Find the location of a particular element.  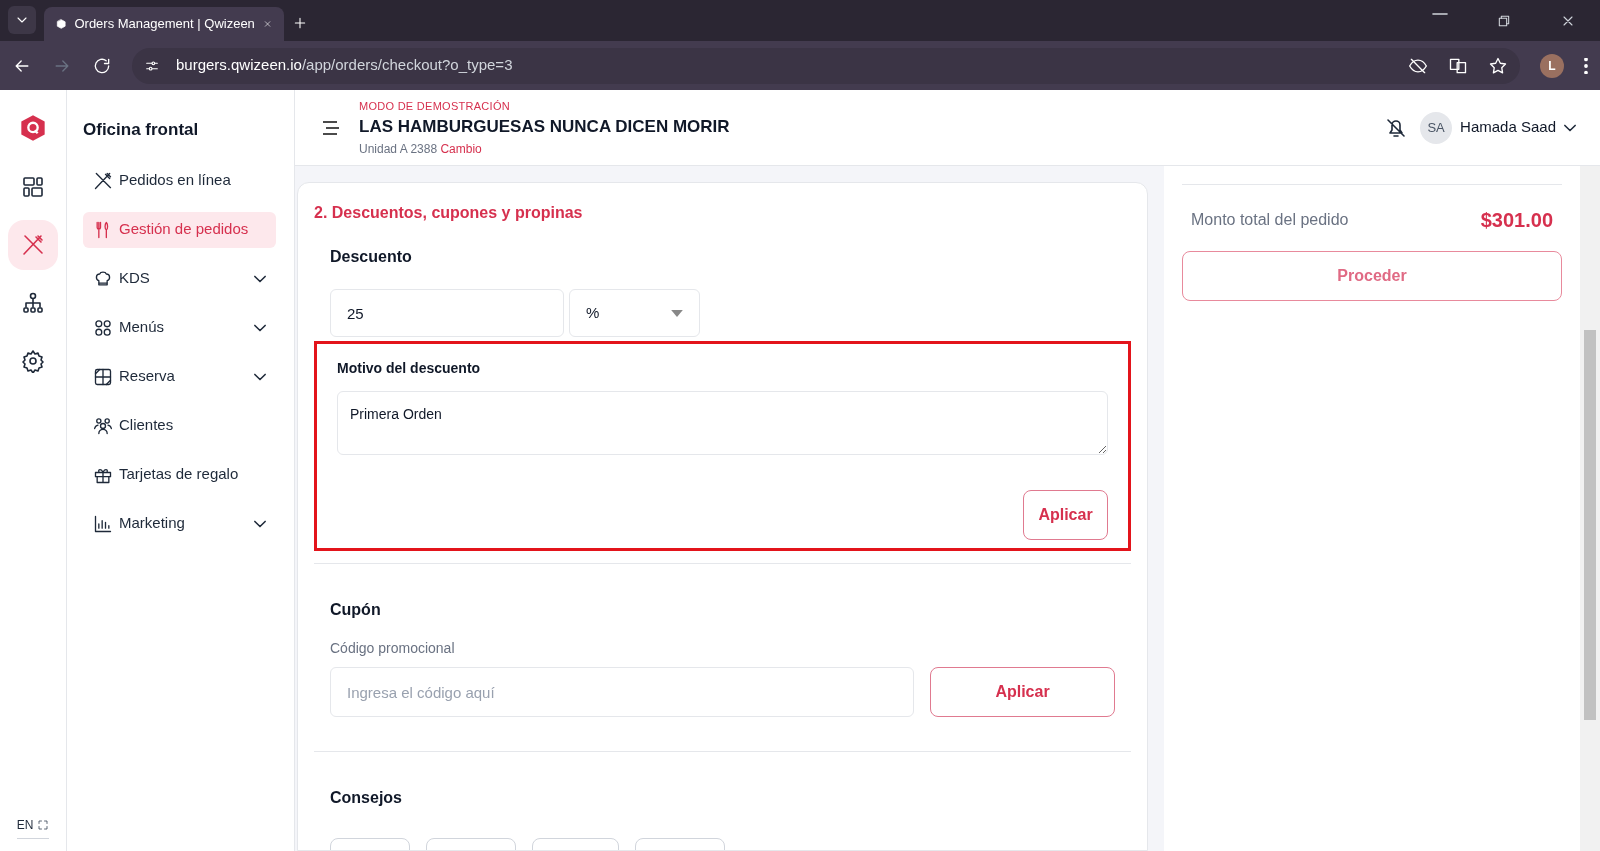

reason-field: Primera Orden is located at coordinates (722, 423).